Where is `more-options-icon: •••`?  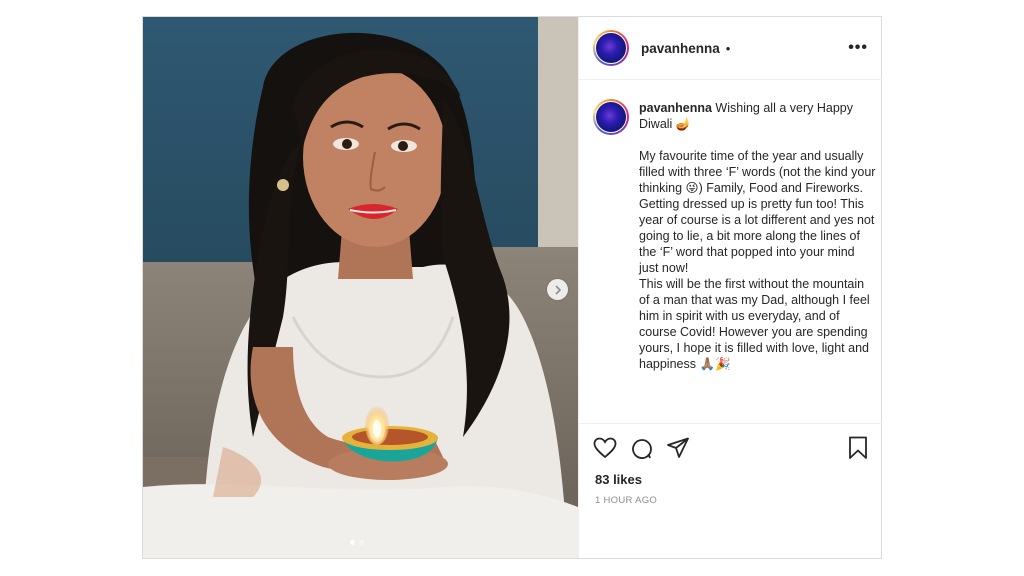 more-options-icon: ••• is located at coordinates (858, 48).